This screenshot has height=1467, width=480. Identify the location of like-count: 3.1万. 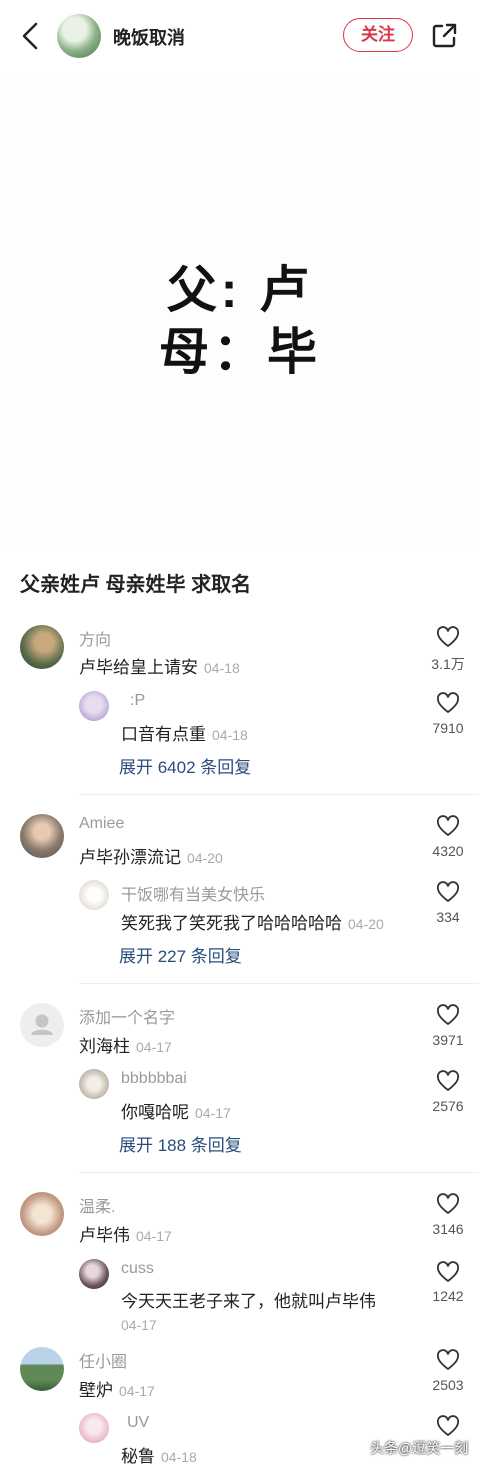
(448, 664).